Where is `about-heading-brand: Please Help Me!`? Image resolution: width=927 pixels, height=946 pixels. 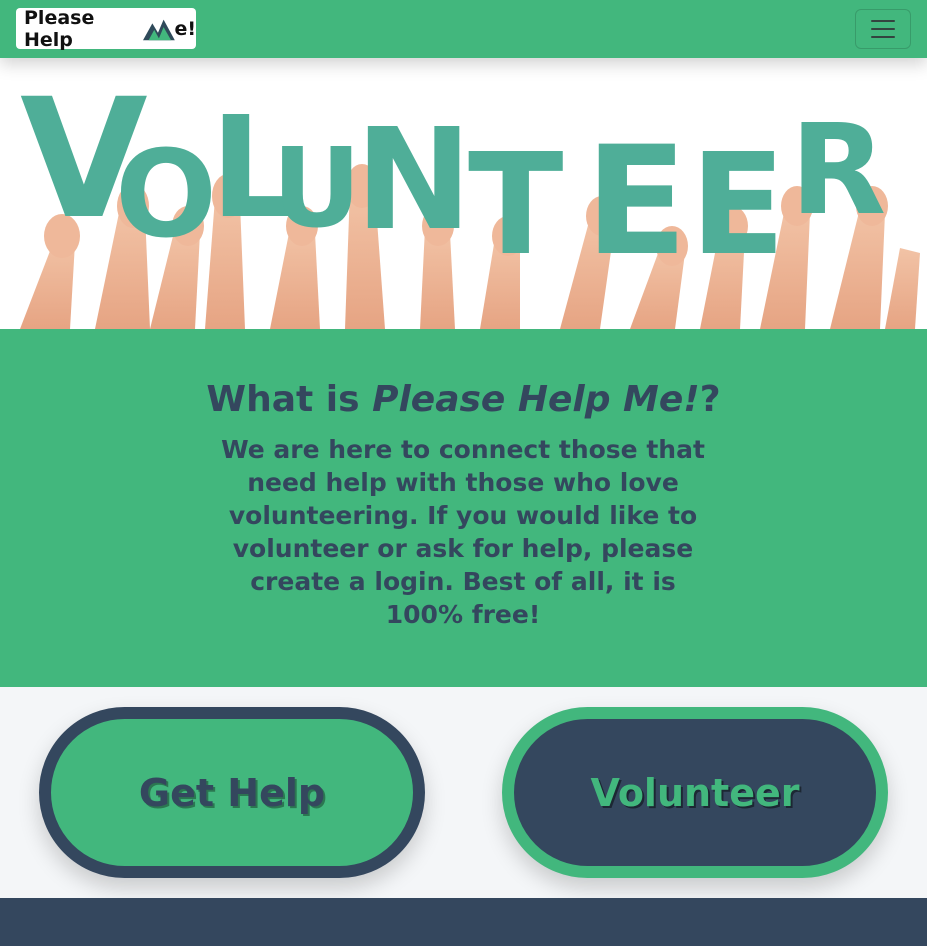 about-heading-brand: Please Help Me! is located at coordinates (536, 399).